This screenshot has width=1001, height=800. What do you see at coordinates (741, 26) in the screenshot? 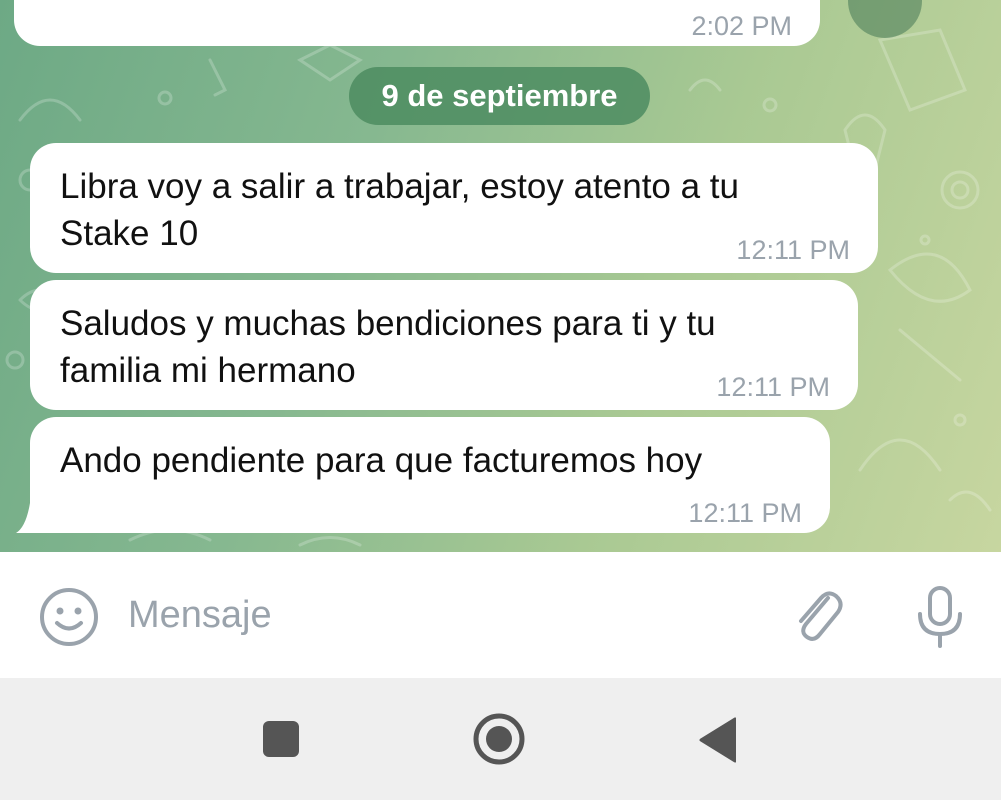
I see `message-time: 2:02 PM` at bounding box center [741, 26].